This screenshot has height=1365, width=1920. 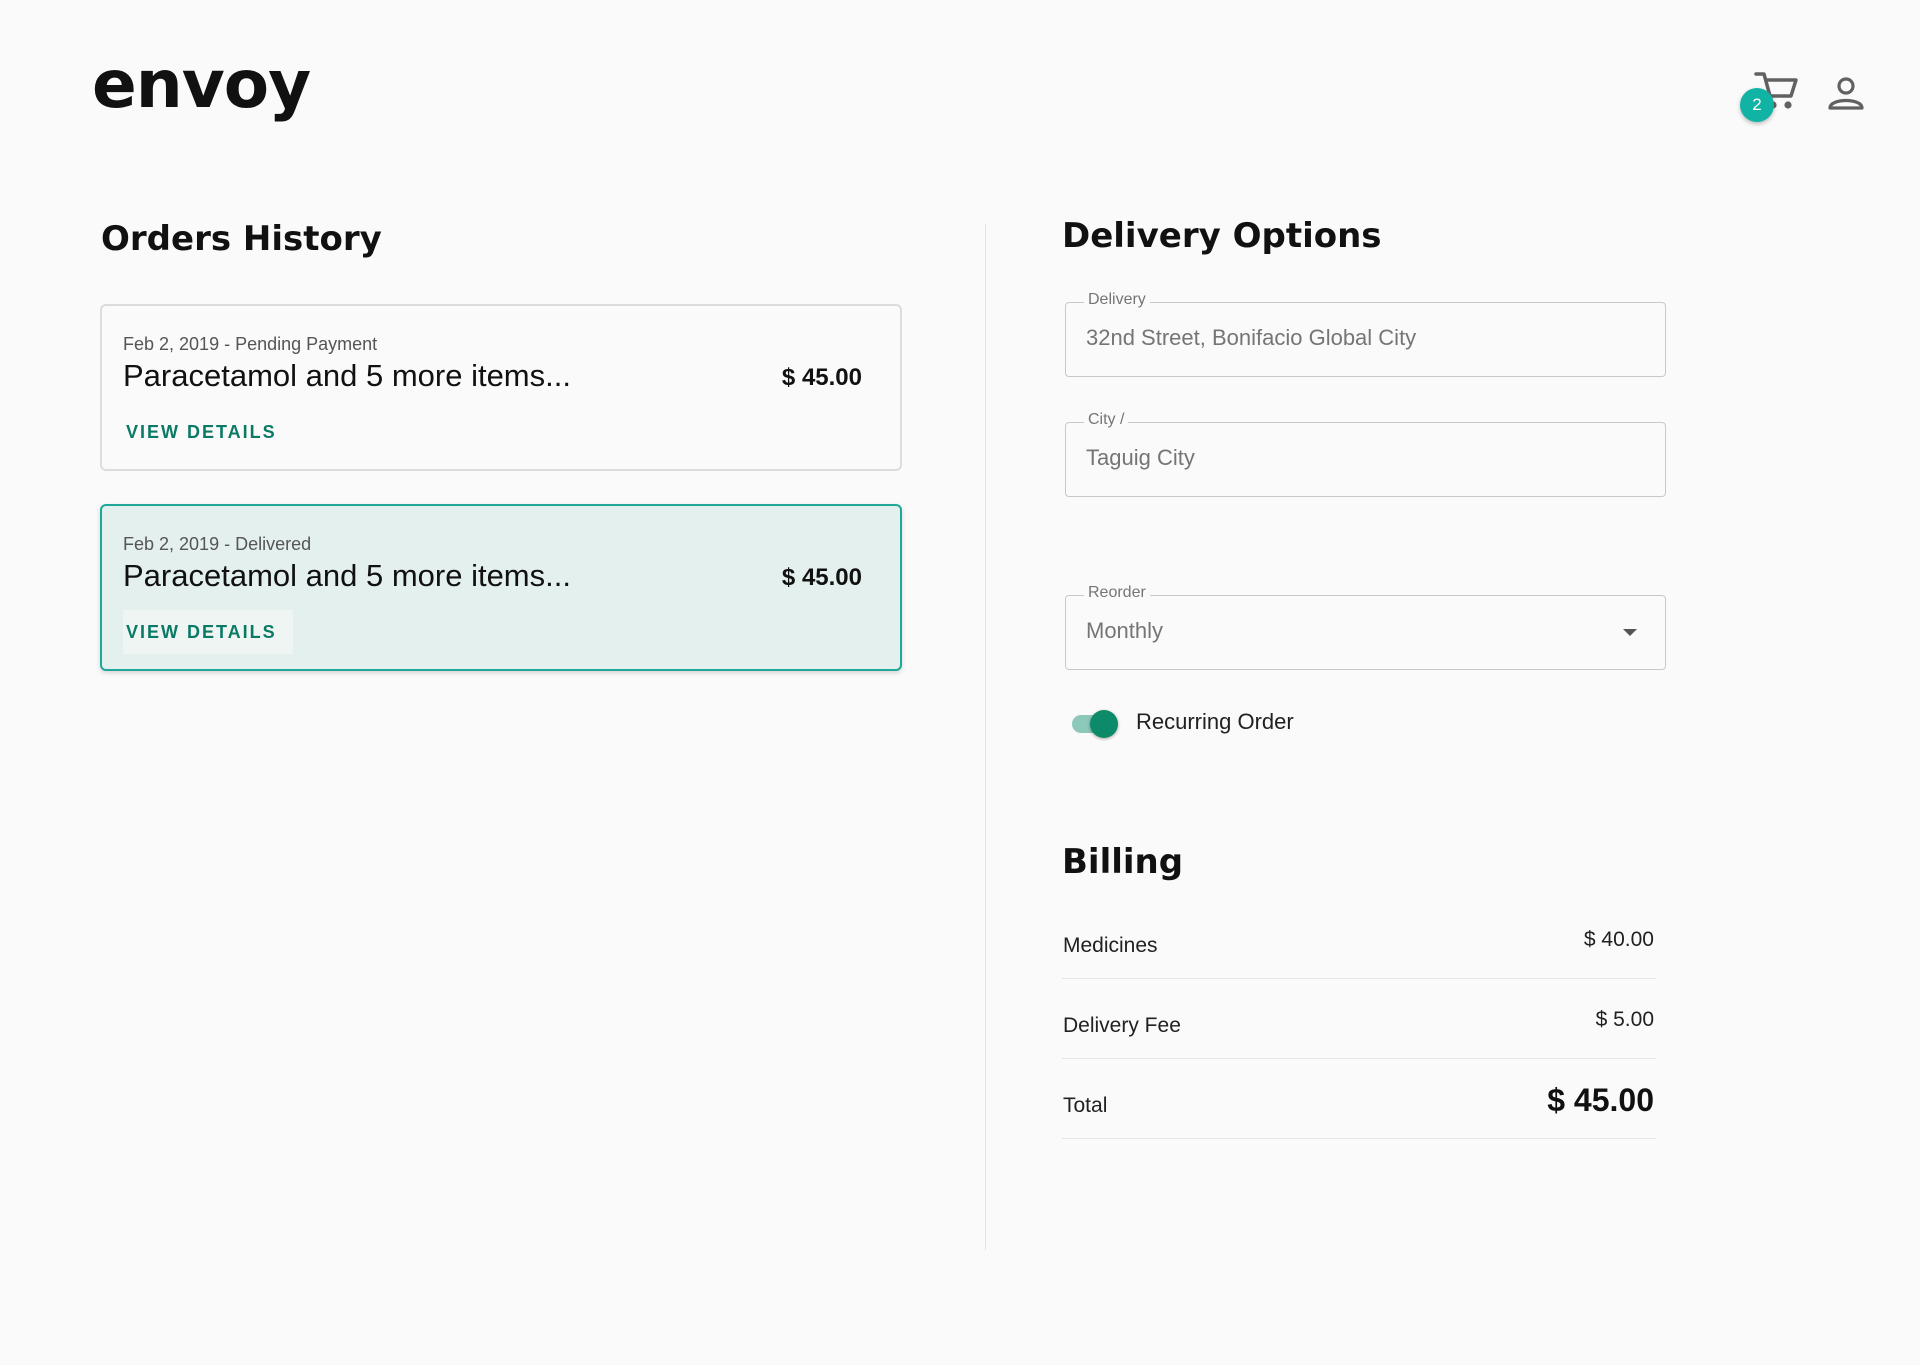 I want to click on envoy-logo: envoy, so click(x=201, y=85).